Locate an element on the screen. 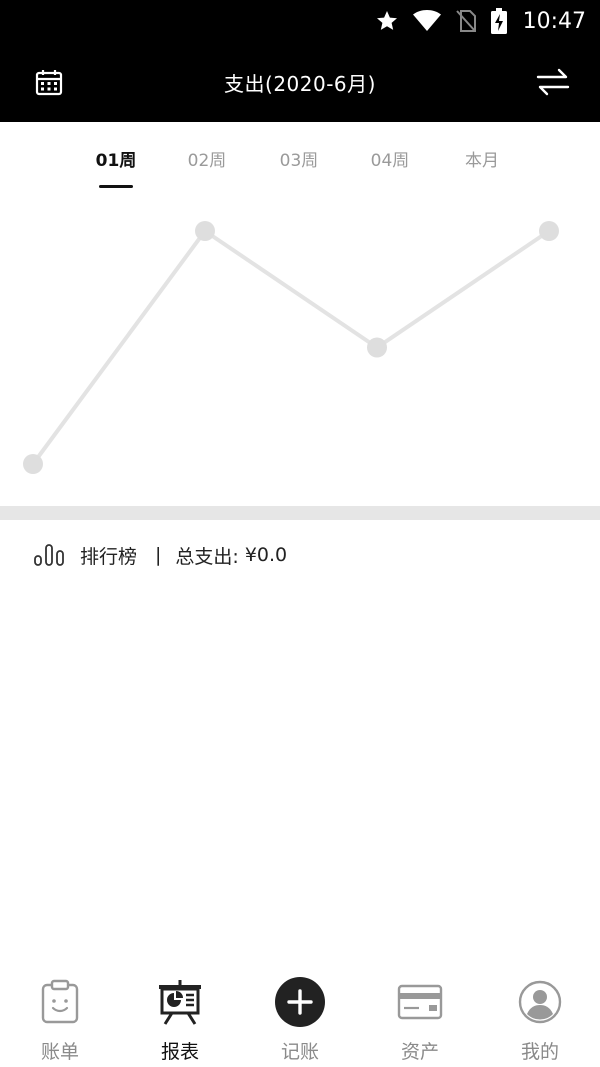  calendar-icon is located at coordinates (49, 86).